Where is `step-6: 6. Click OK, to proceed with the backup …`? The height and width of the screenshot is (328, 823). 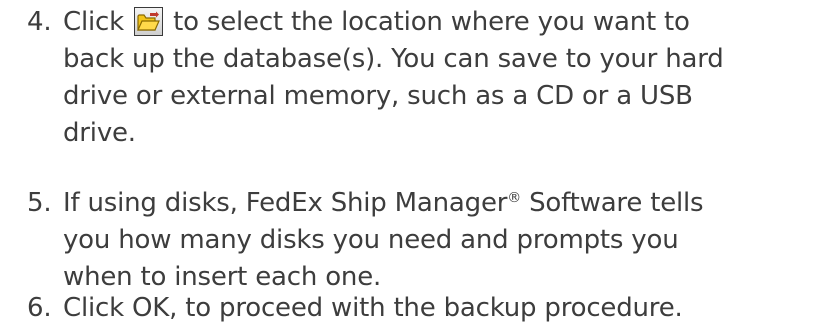 step-6: 6. Click OK, to proceed with the backup … is located at coordinates (341, 308).